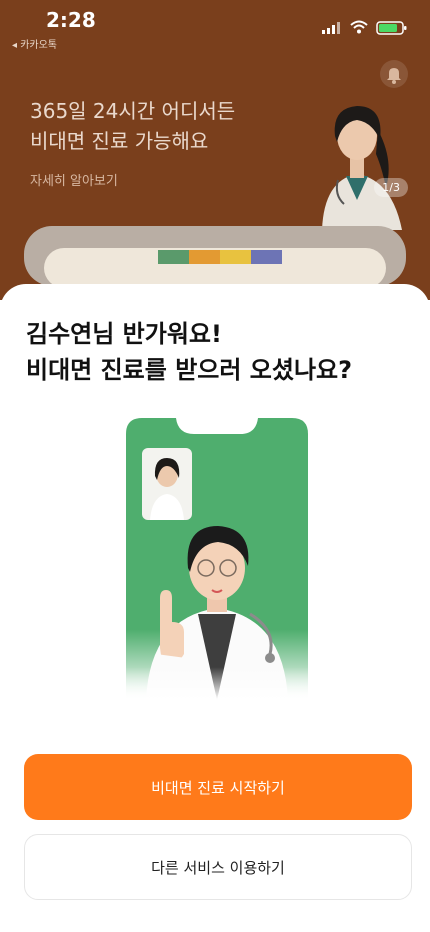  Describe the element at coordinates (204, 257) in the screenshot. I see `strip-orange` at that location.